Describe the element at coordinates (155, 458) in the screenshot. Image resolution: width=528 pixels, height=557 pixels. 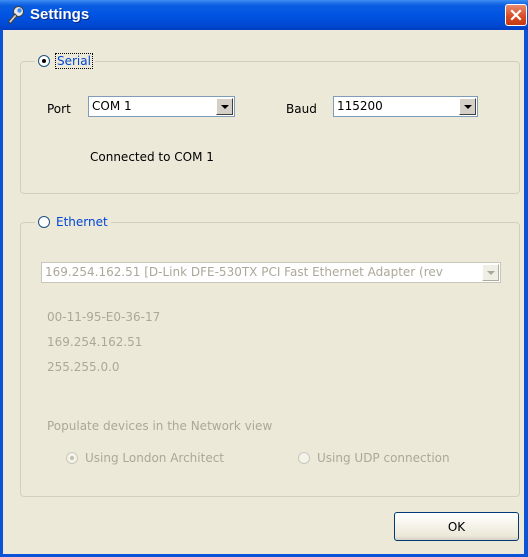
I see `london-architect-label: Using London Architect` at that location.